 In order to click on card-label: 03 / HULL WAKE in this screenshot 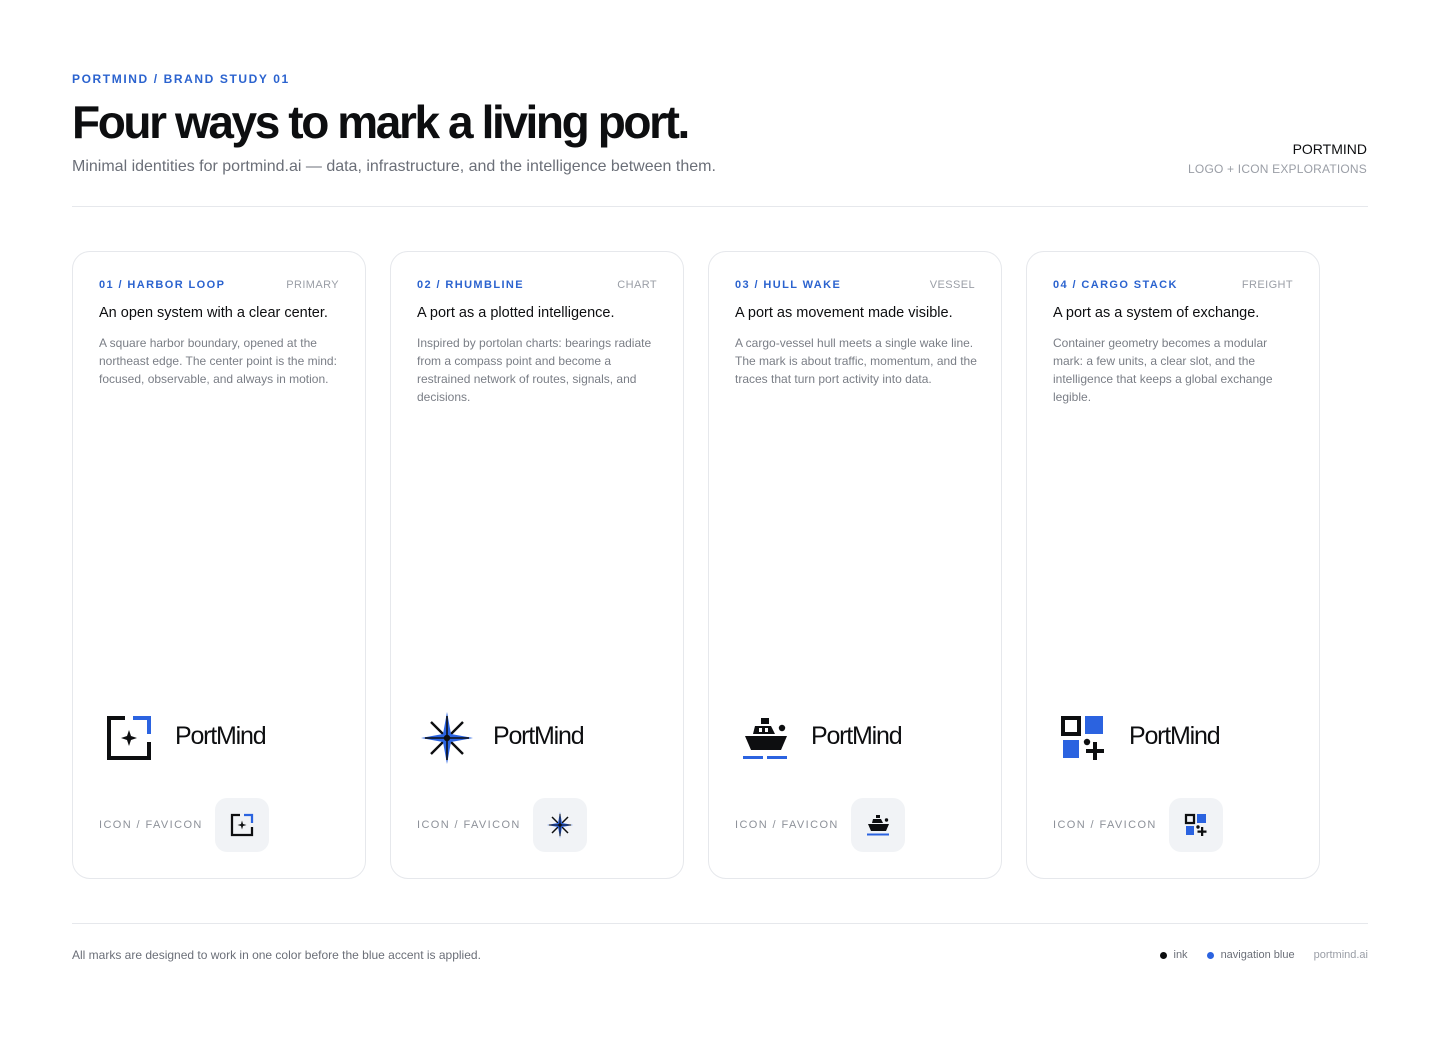, I will do `click(788, 285)`.